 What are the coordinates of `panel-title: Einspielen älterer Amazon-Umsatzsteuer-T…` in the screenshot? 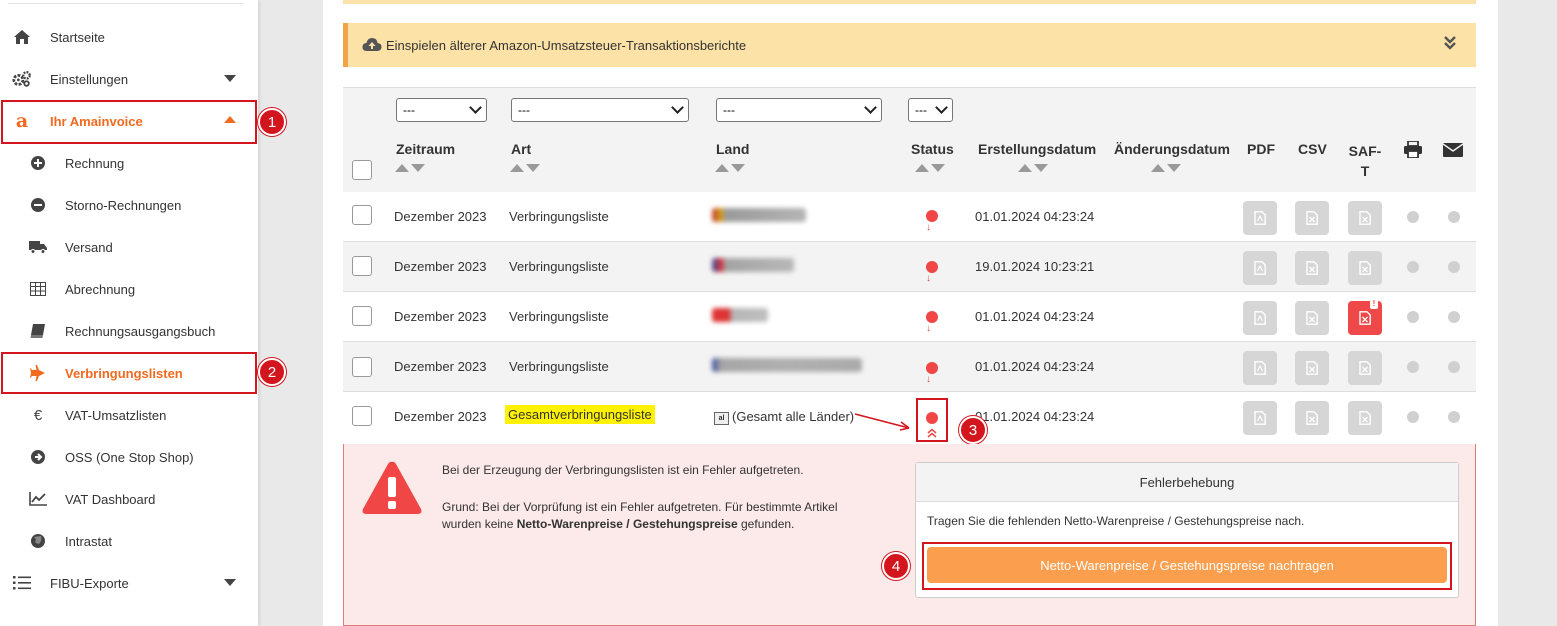 It's located at (566, 45).